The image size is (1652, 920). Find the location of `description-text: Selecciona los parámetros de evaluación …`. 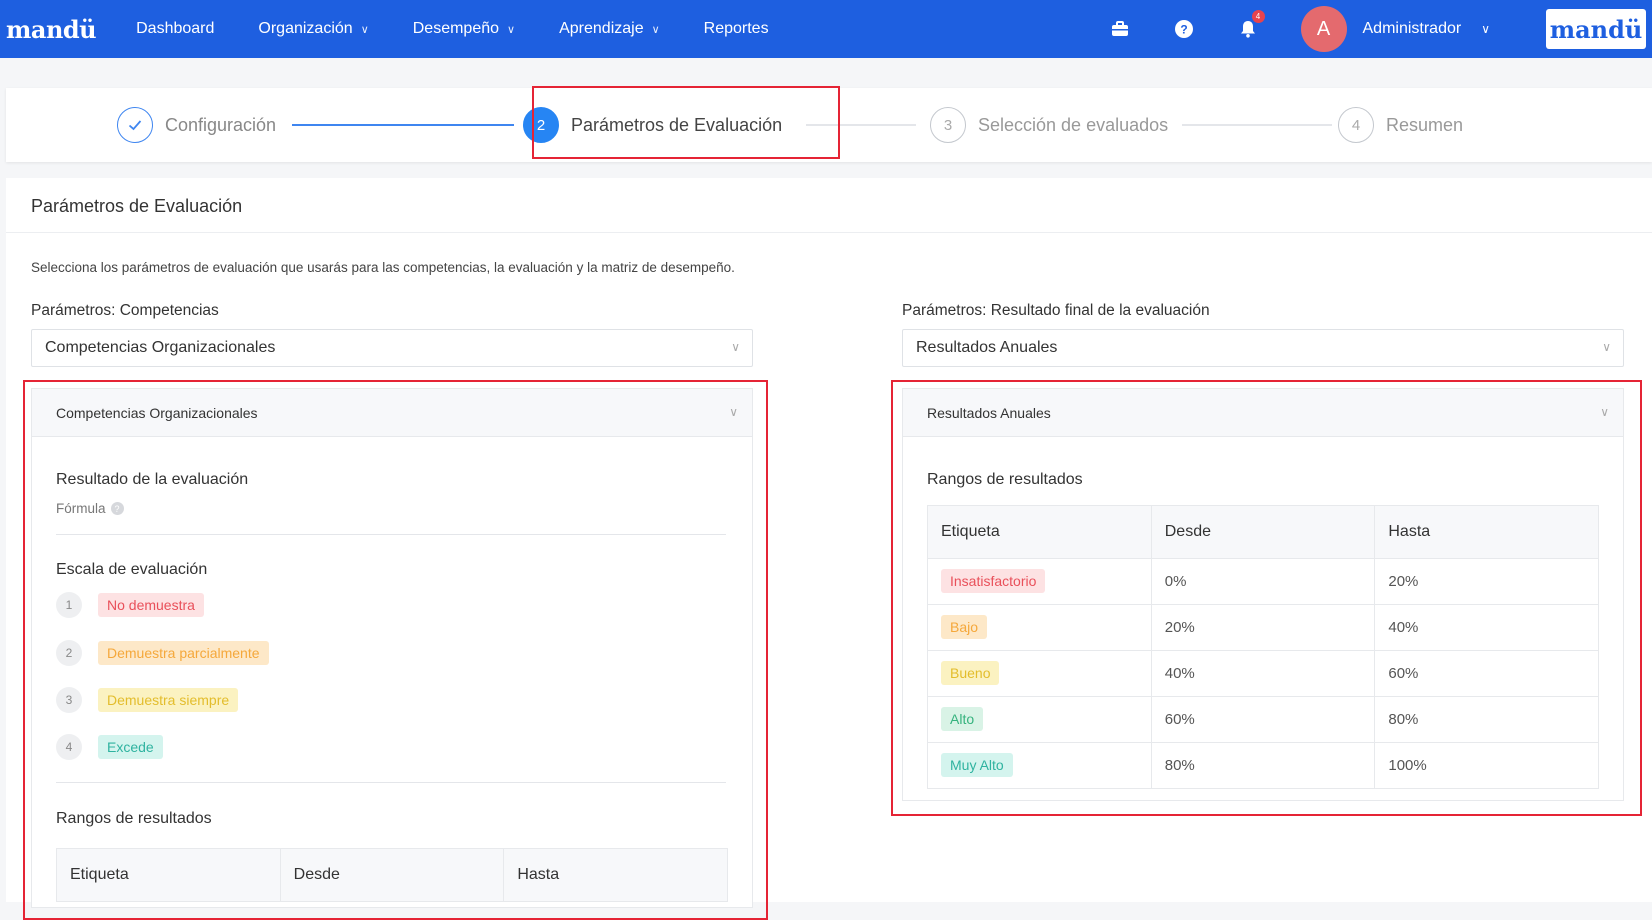

description-text: Selecciona los parámetros de evaluación … is located at coordinates (383, 267).